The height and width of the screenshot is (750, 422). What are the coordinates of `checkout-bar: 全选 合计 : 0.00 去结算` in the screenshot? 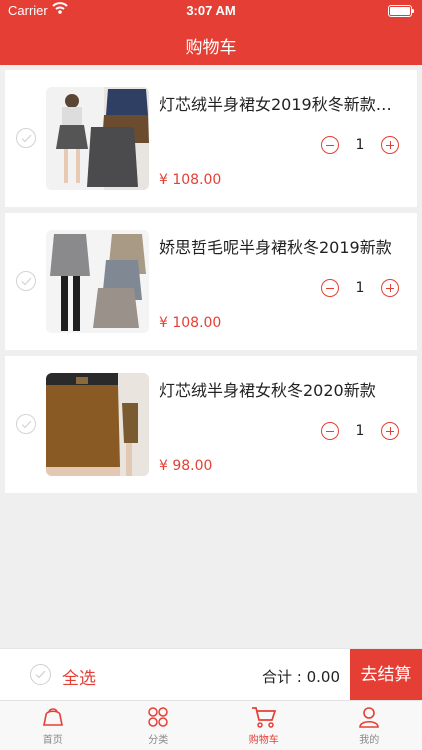 It's located at (211, 674).